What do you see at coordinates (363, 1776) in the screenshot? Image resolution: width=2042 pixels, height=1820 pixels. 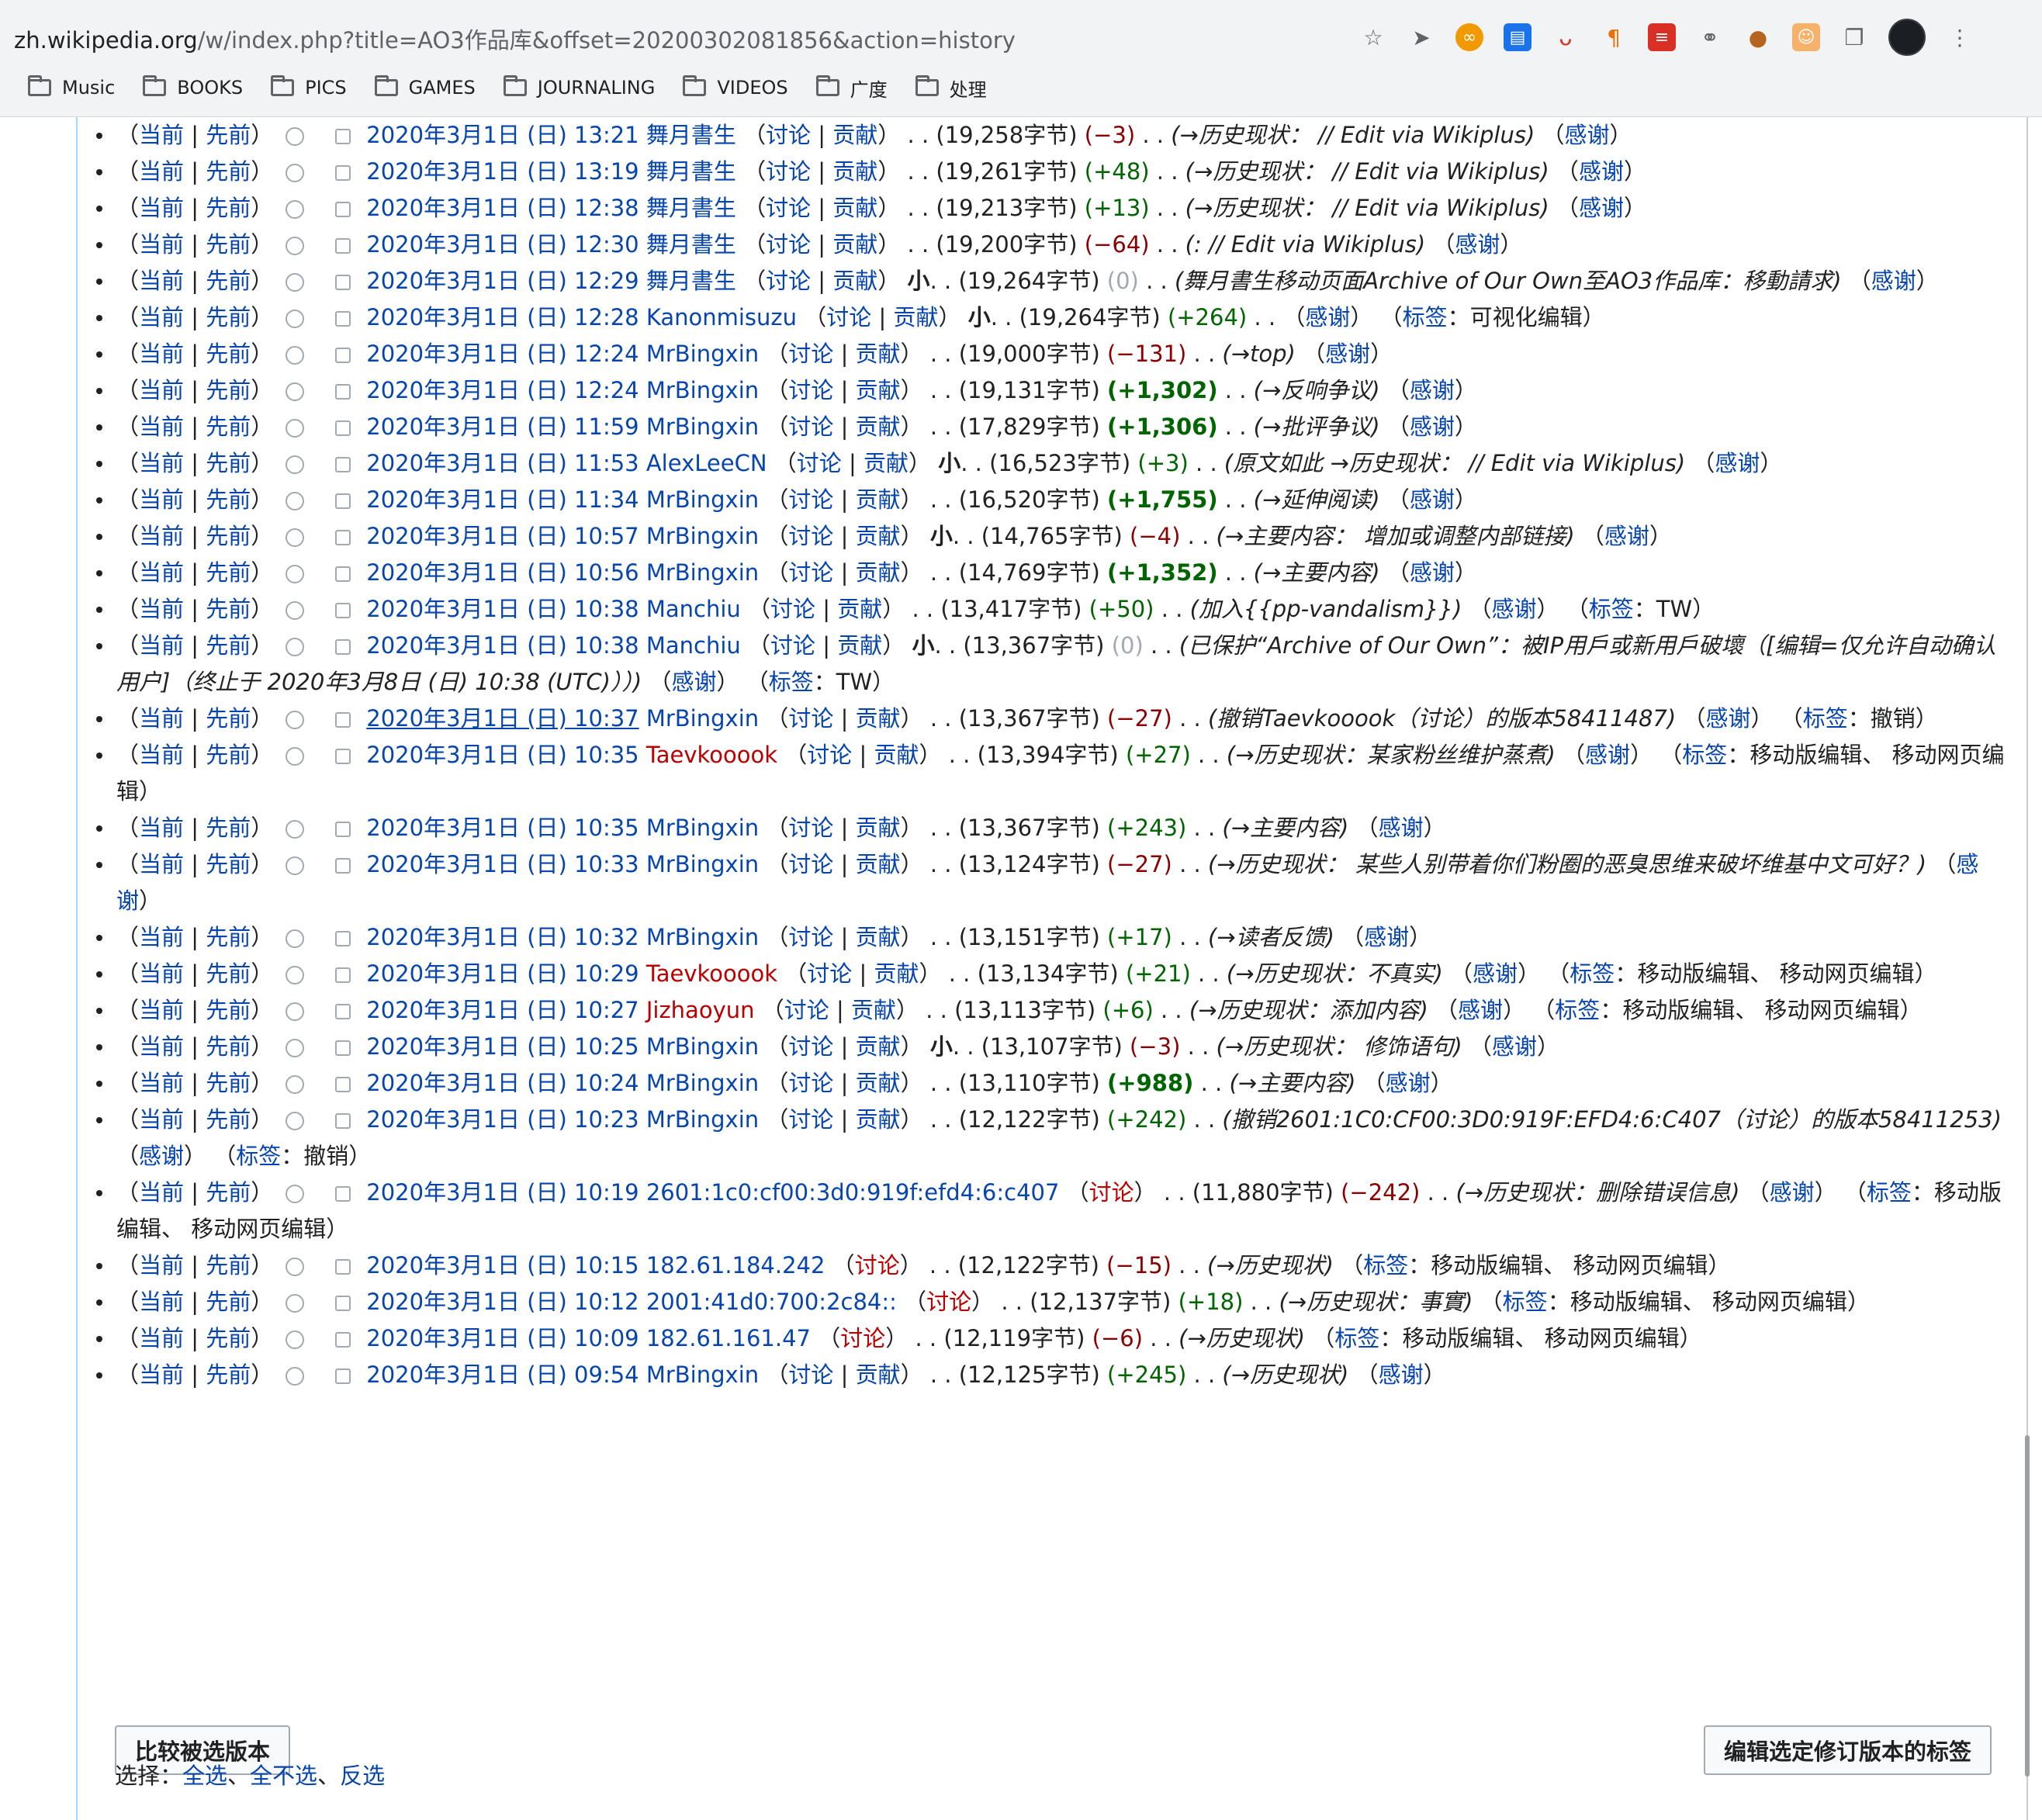 I see `select-invert-link: 反选` at bounding box center [363, 1776].